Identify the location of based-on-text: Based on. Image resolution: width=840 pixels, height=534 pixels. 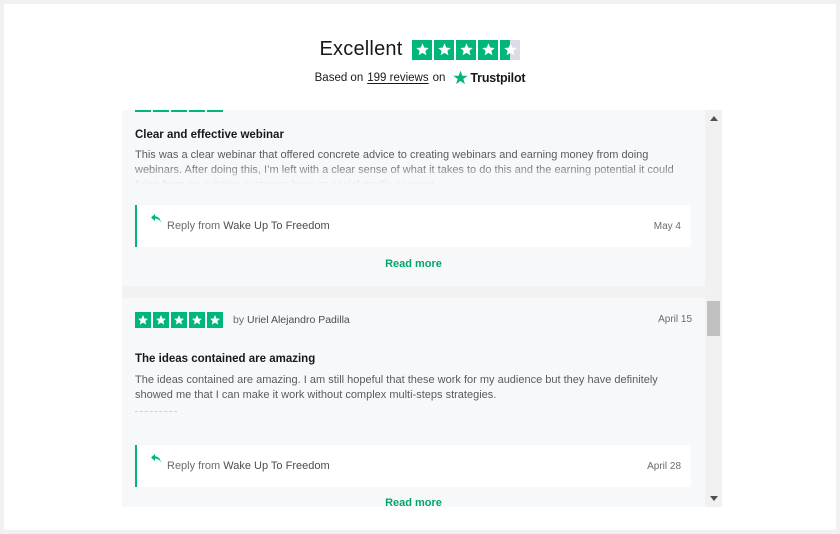
(339, 77).